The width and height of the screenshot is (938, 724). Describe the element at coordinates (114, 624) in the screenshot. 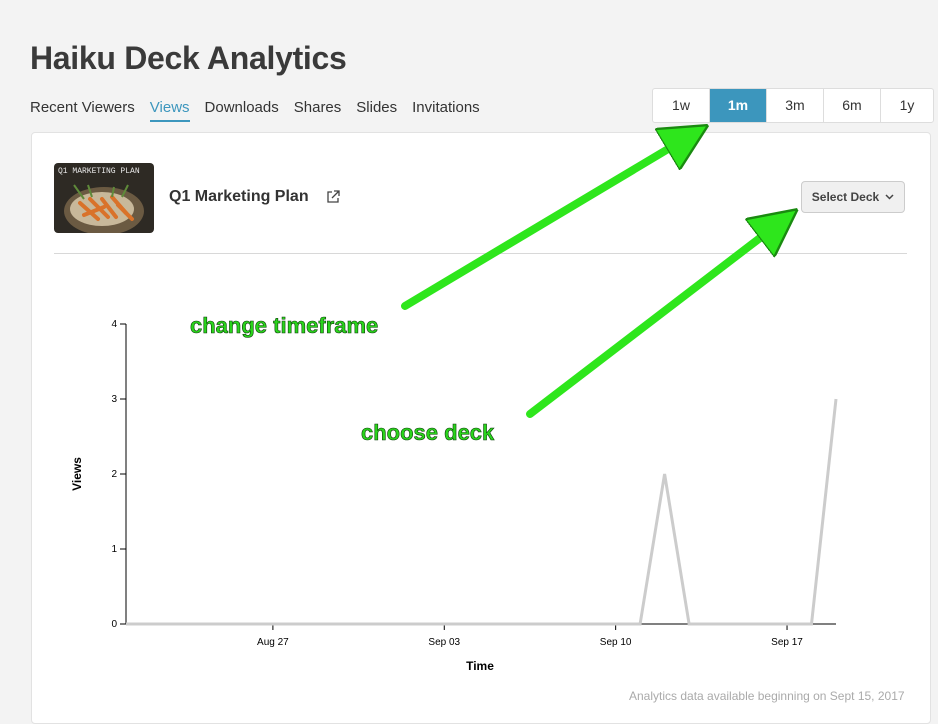

I see `y-tick-label: 0` at that location.